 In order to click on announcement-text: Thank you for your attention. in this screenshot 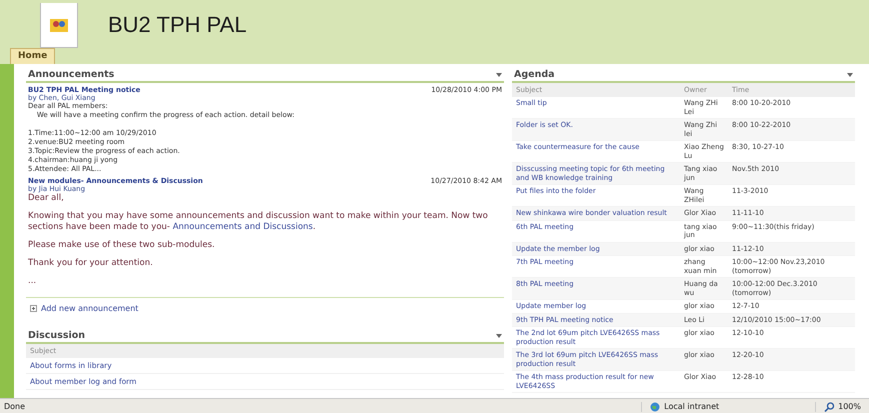, I will do `click(91, 263)`.